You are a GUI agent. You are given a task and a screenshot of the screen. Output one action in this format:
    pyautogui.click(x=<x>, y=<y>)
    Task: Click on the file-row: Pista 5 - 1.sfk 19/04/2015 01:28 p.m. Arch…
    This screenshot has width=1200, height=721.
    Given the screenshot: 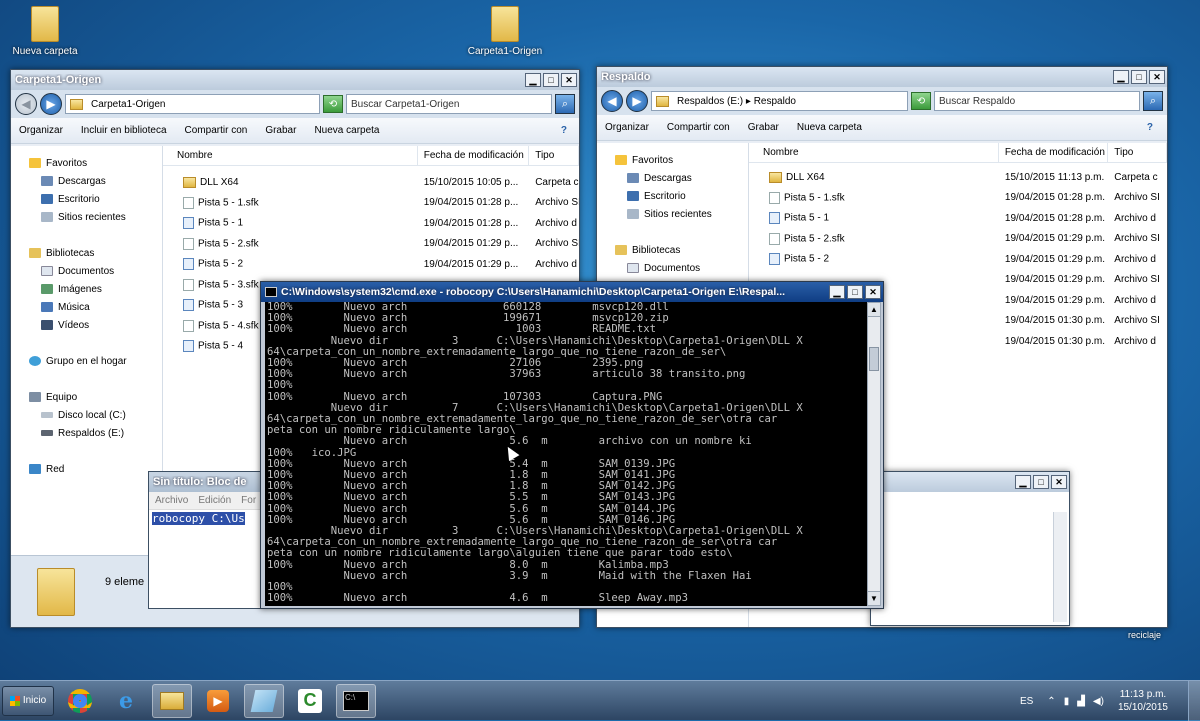 What is the action you would take?
    pyautogui.click(x=958, y=198)
    